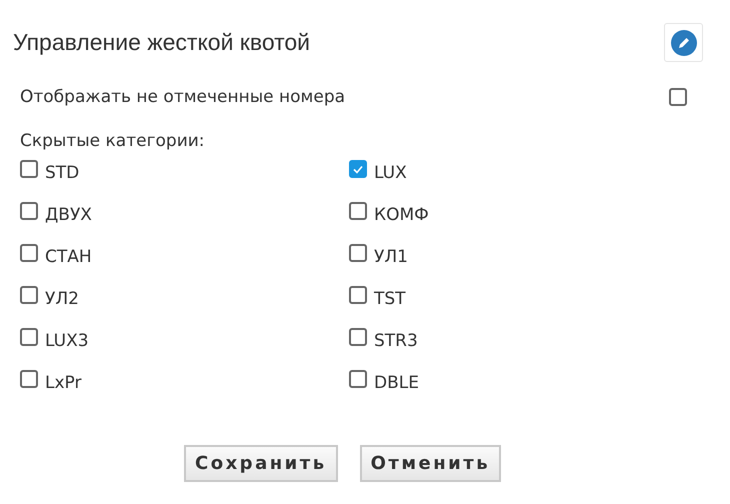  What do you see at coordinates (431, 463) in the screenshot?
I see `cancel-button: Отменить` at bounding box center [431, 463].